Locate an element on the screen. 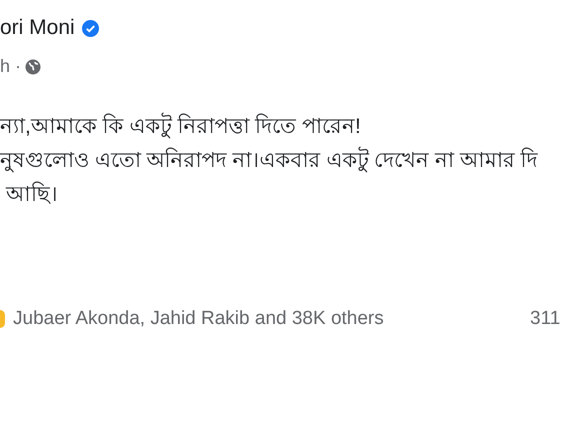 Image resolution: width=561 pixels, height=421 pixels. reactions-summary: Jubaer Akonda, Jahid Rakib and 38K others is located at coordinates (271, 319).